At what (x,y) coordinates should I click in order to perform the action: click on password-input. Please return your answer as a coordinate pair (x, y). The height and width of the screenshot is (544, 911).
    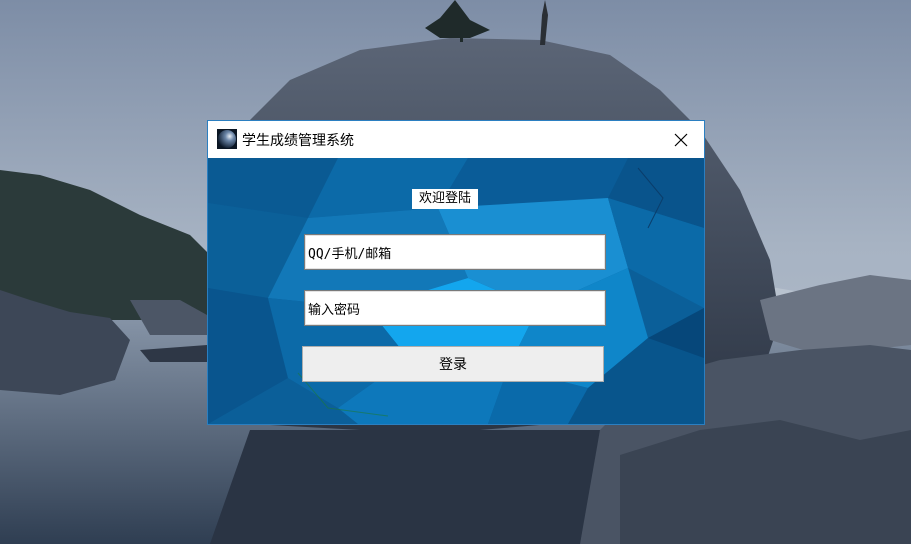
    Looking at the image, I should click on (454, 308).